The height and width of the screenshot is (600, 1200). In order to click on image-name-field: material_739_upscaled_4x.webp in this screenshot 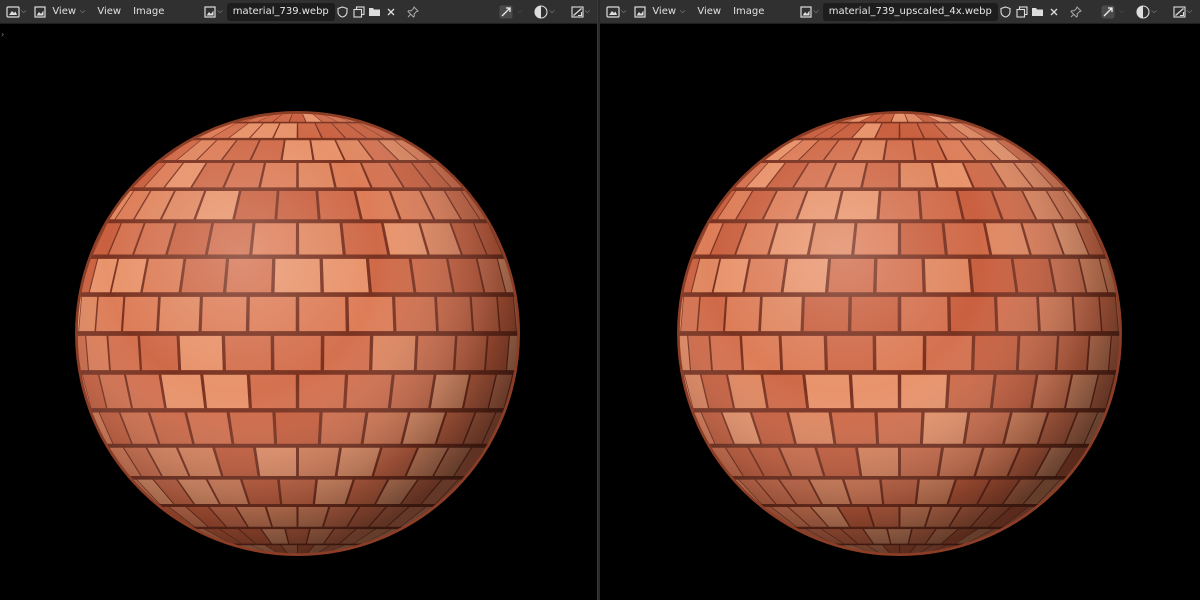, I will do `click(910, 11)`.